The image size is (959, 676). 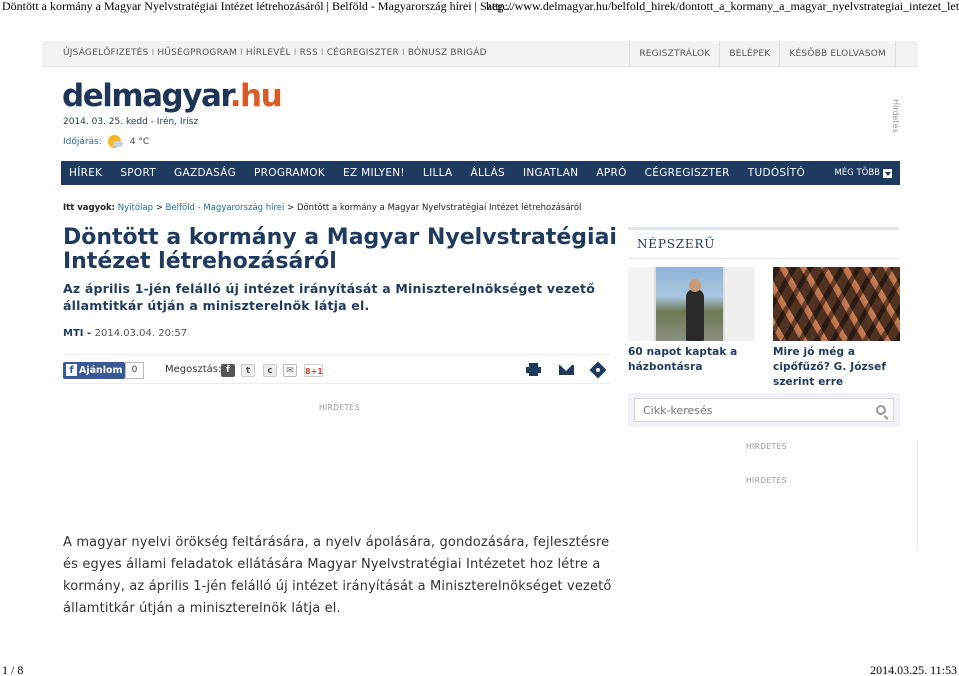 I want to click on article-source: MTI, so click(x=73, y=333).